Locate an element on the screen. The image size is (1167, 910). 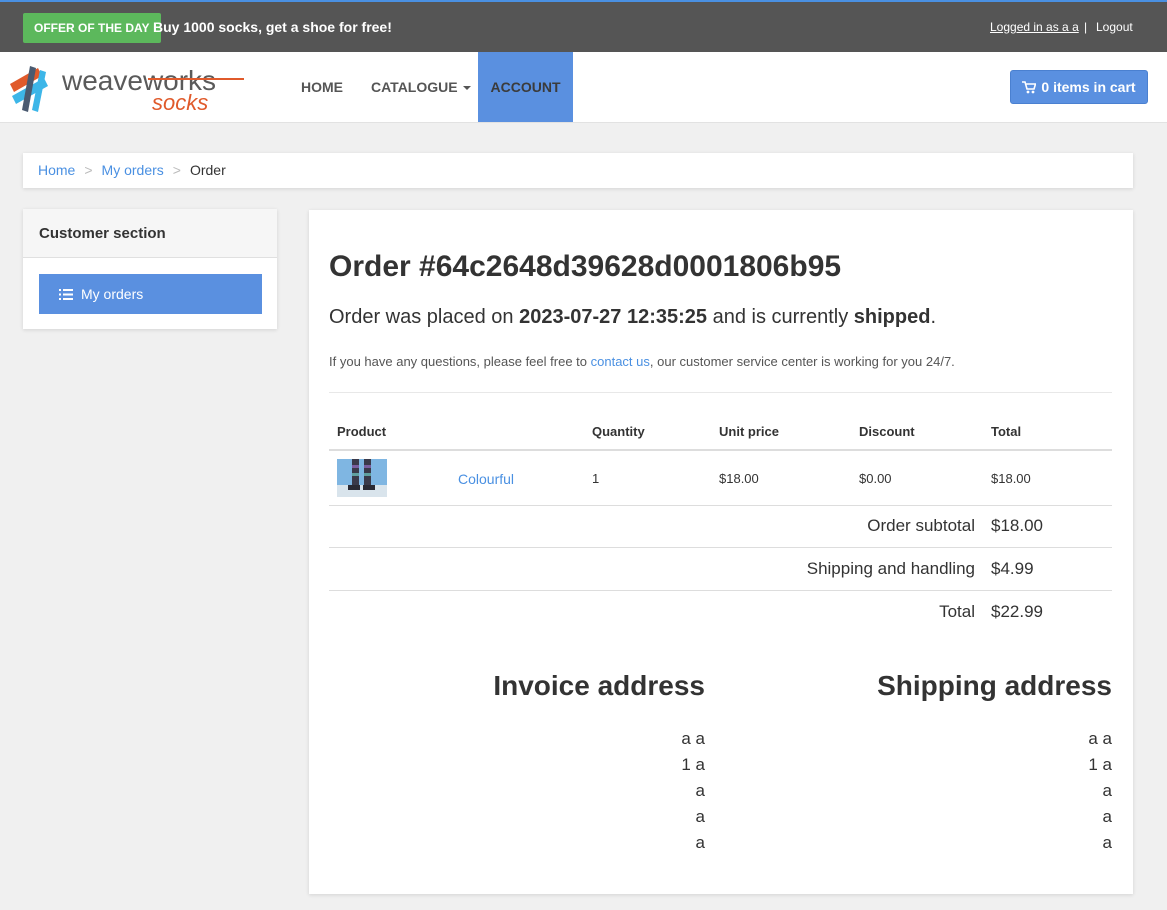
breadcrumb-home: Home is located at coordinates (56, 170).